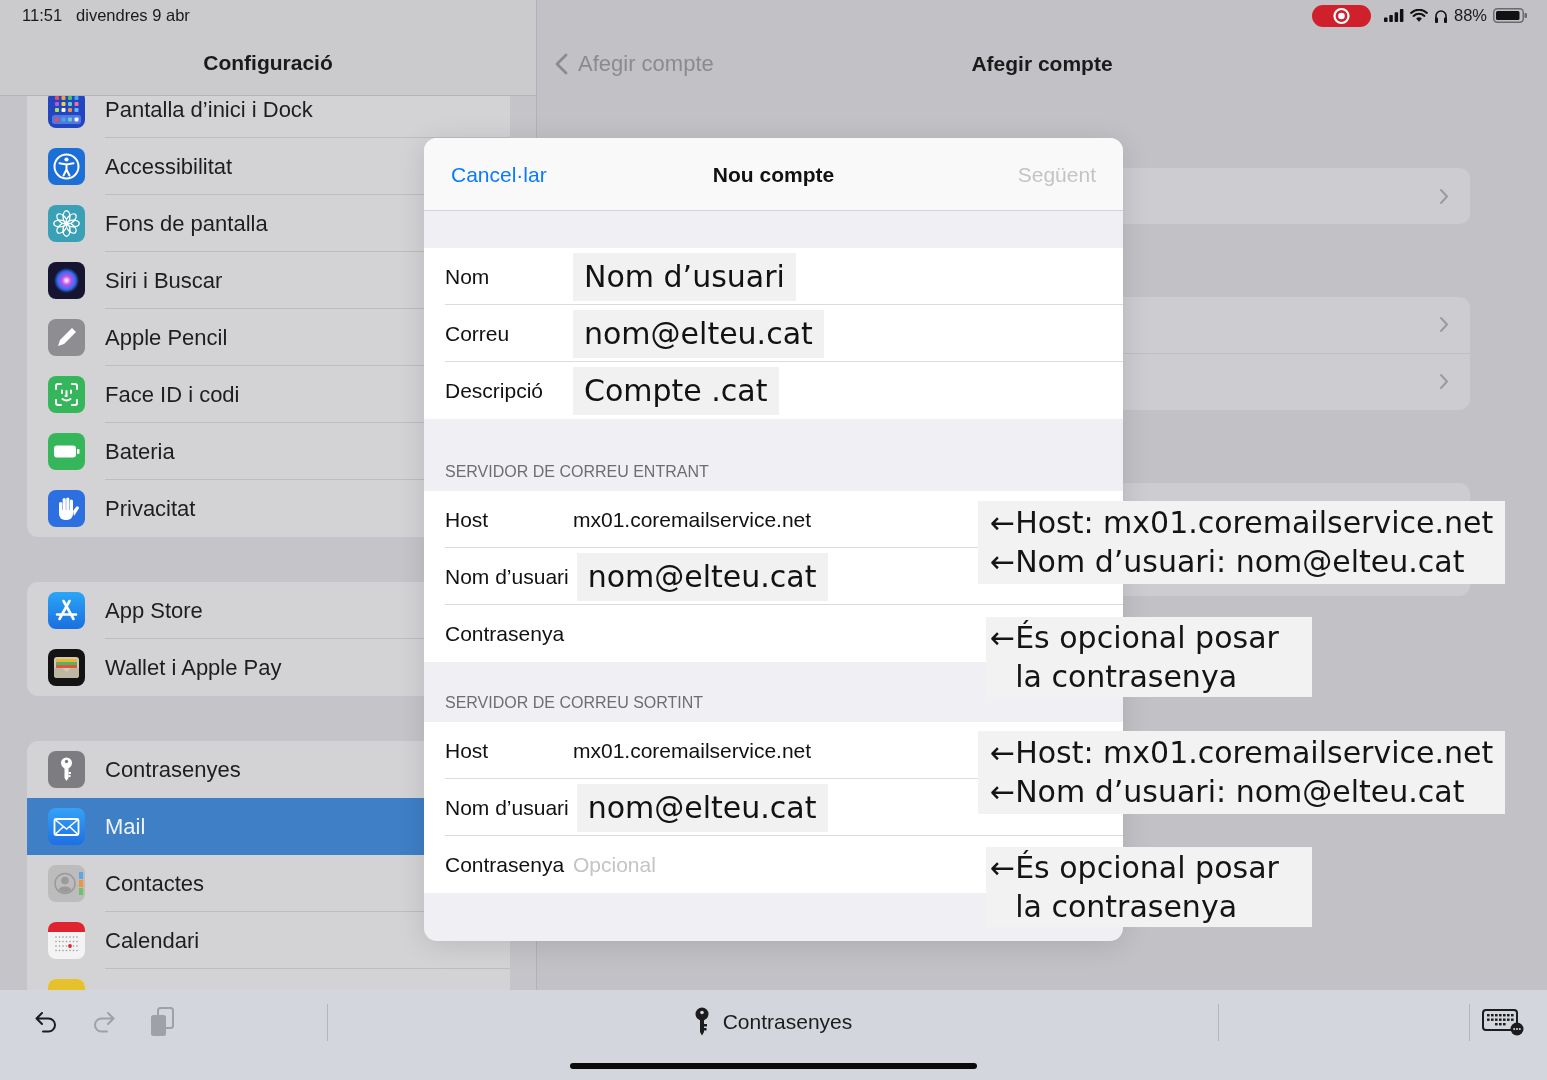 This screenshot has height=1080, width=1547. Describe the element at coordinates (66, 883) in the screenshot. I see `person-icon` at that location.